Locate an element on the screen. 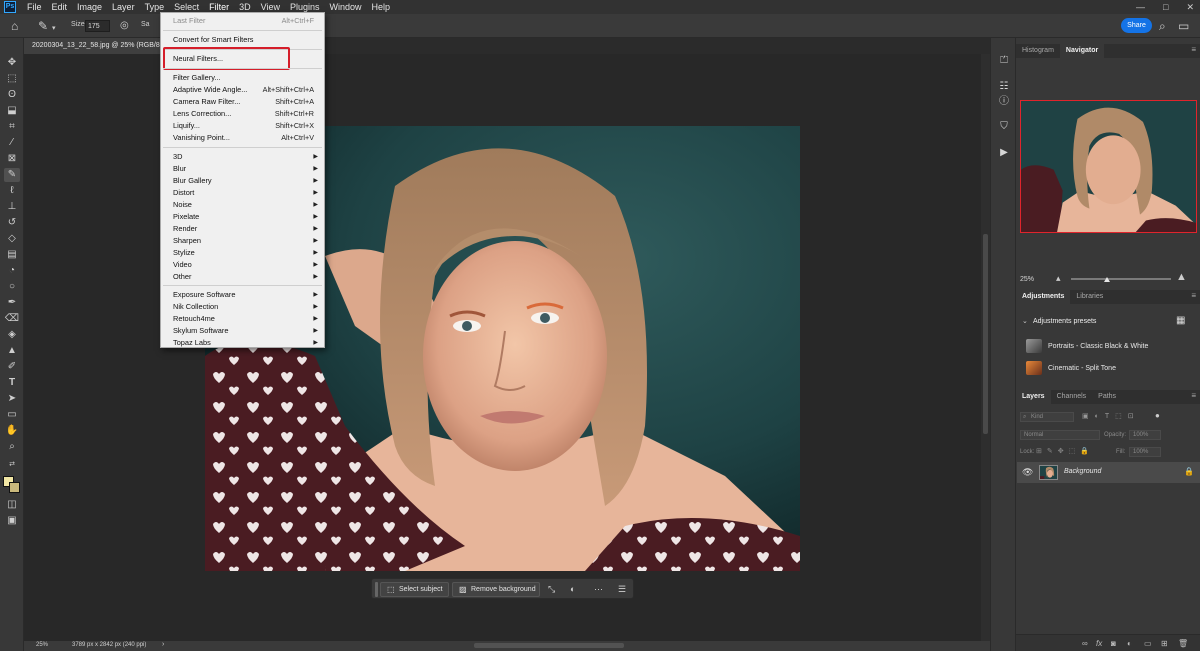 This screenshot has height=651, width=1200. burn-tool-icon: ▲ is located at coordinates (12, 351).